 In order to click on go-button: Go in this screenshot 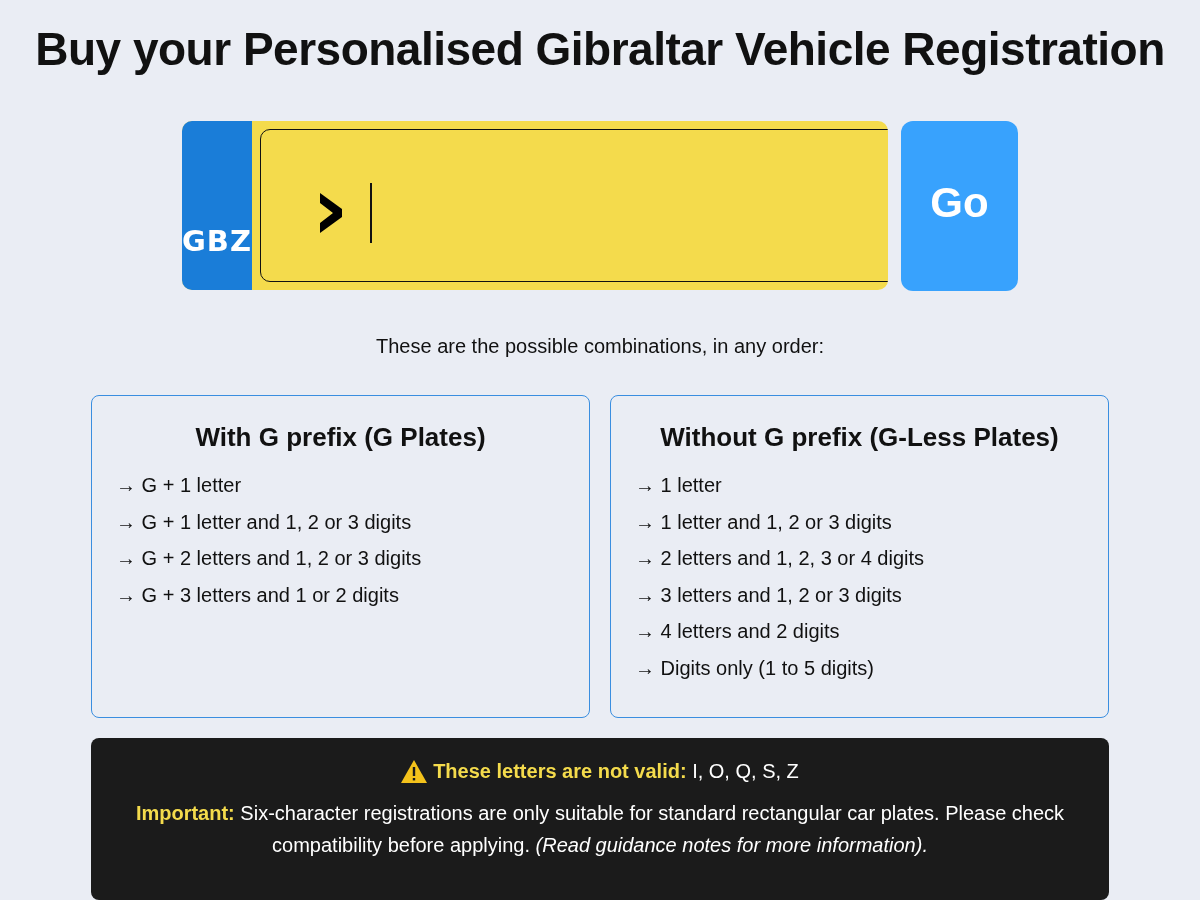, I will do `click(959, 206)`.